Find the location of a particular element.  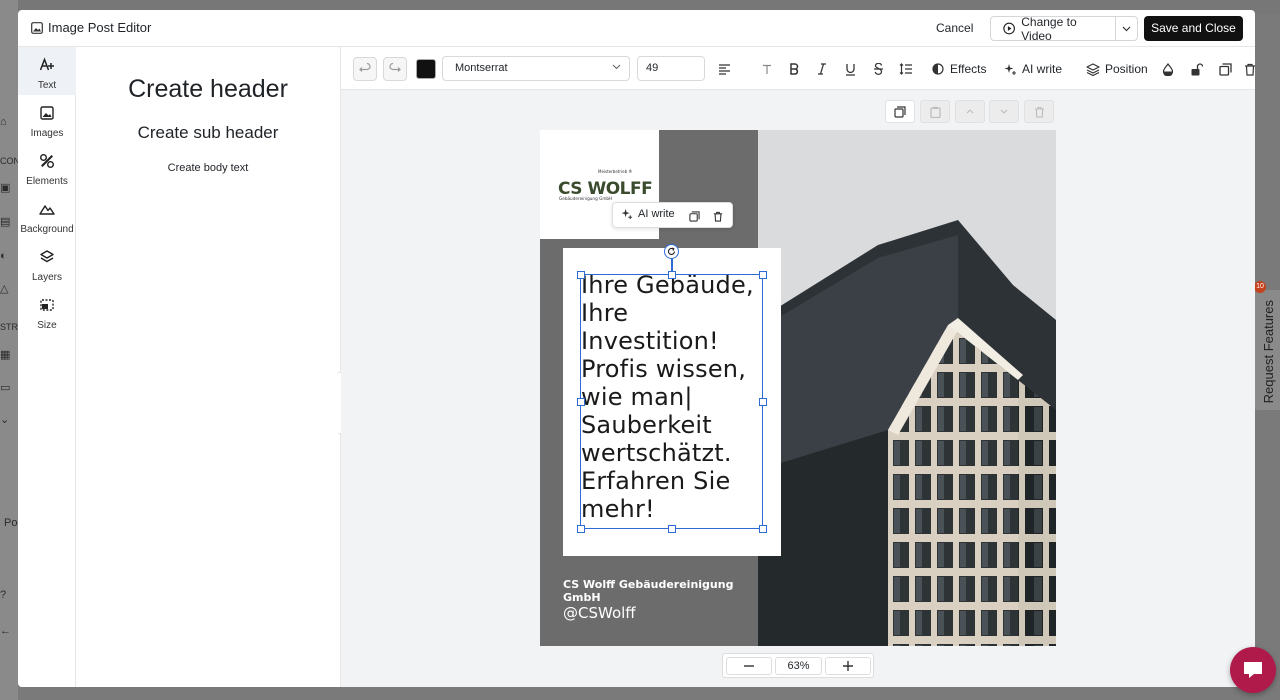

chat-widget-button is located at coordinates (1253, 670).